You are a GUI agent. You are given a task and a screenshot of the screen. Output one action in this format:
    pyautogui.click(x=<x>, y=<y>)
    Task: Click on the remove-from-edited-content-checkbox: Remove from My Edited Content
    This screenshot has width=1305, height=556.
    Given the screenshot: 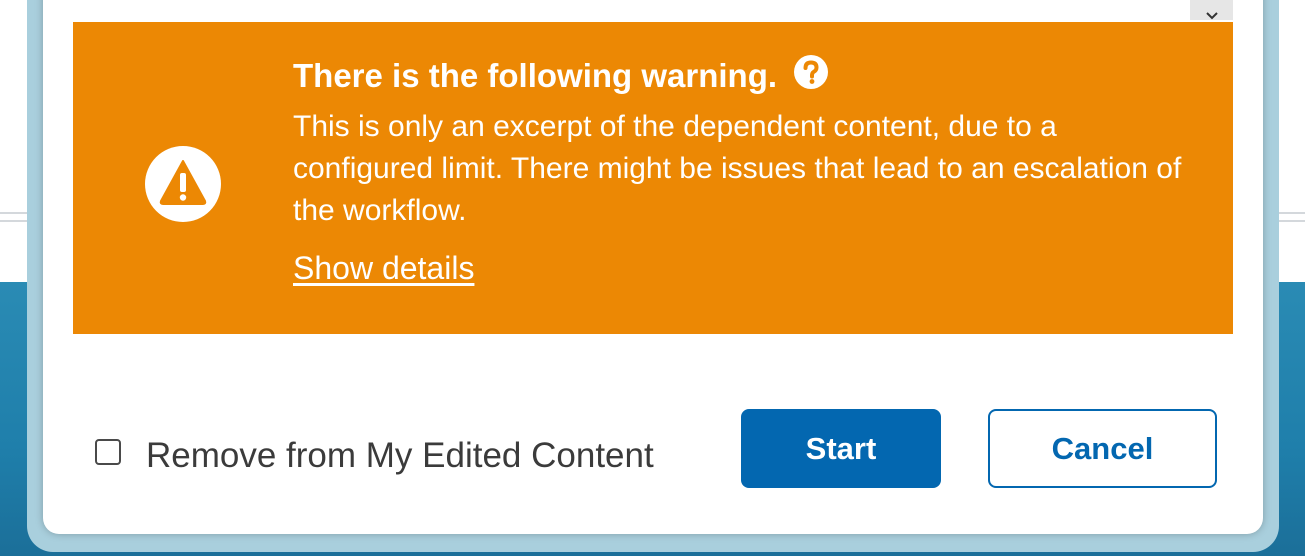 What is the action you would take?
    pyautogui.click(x=374, y=452)
    